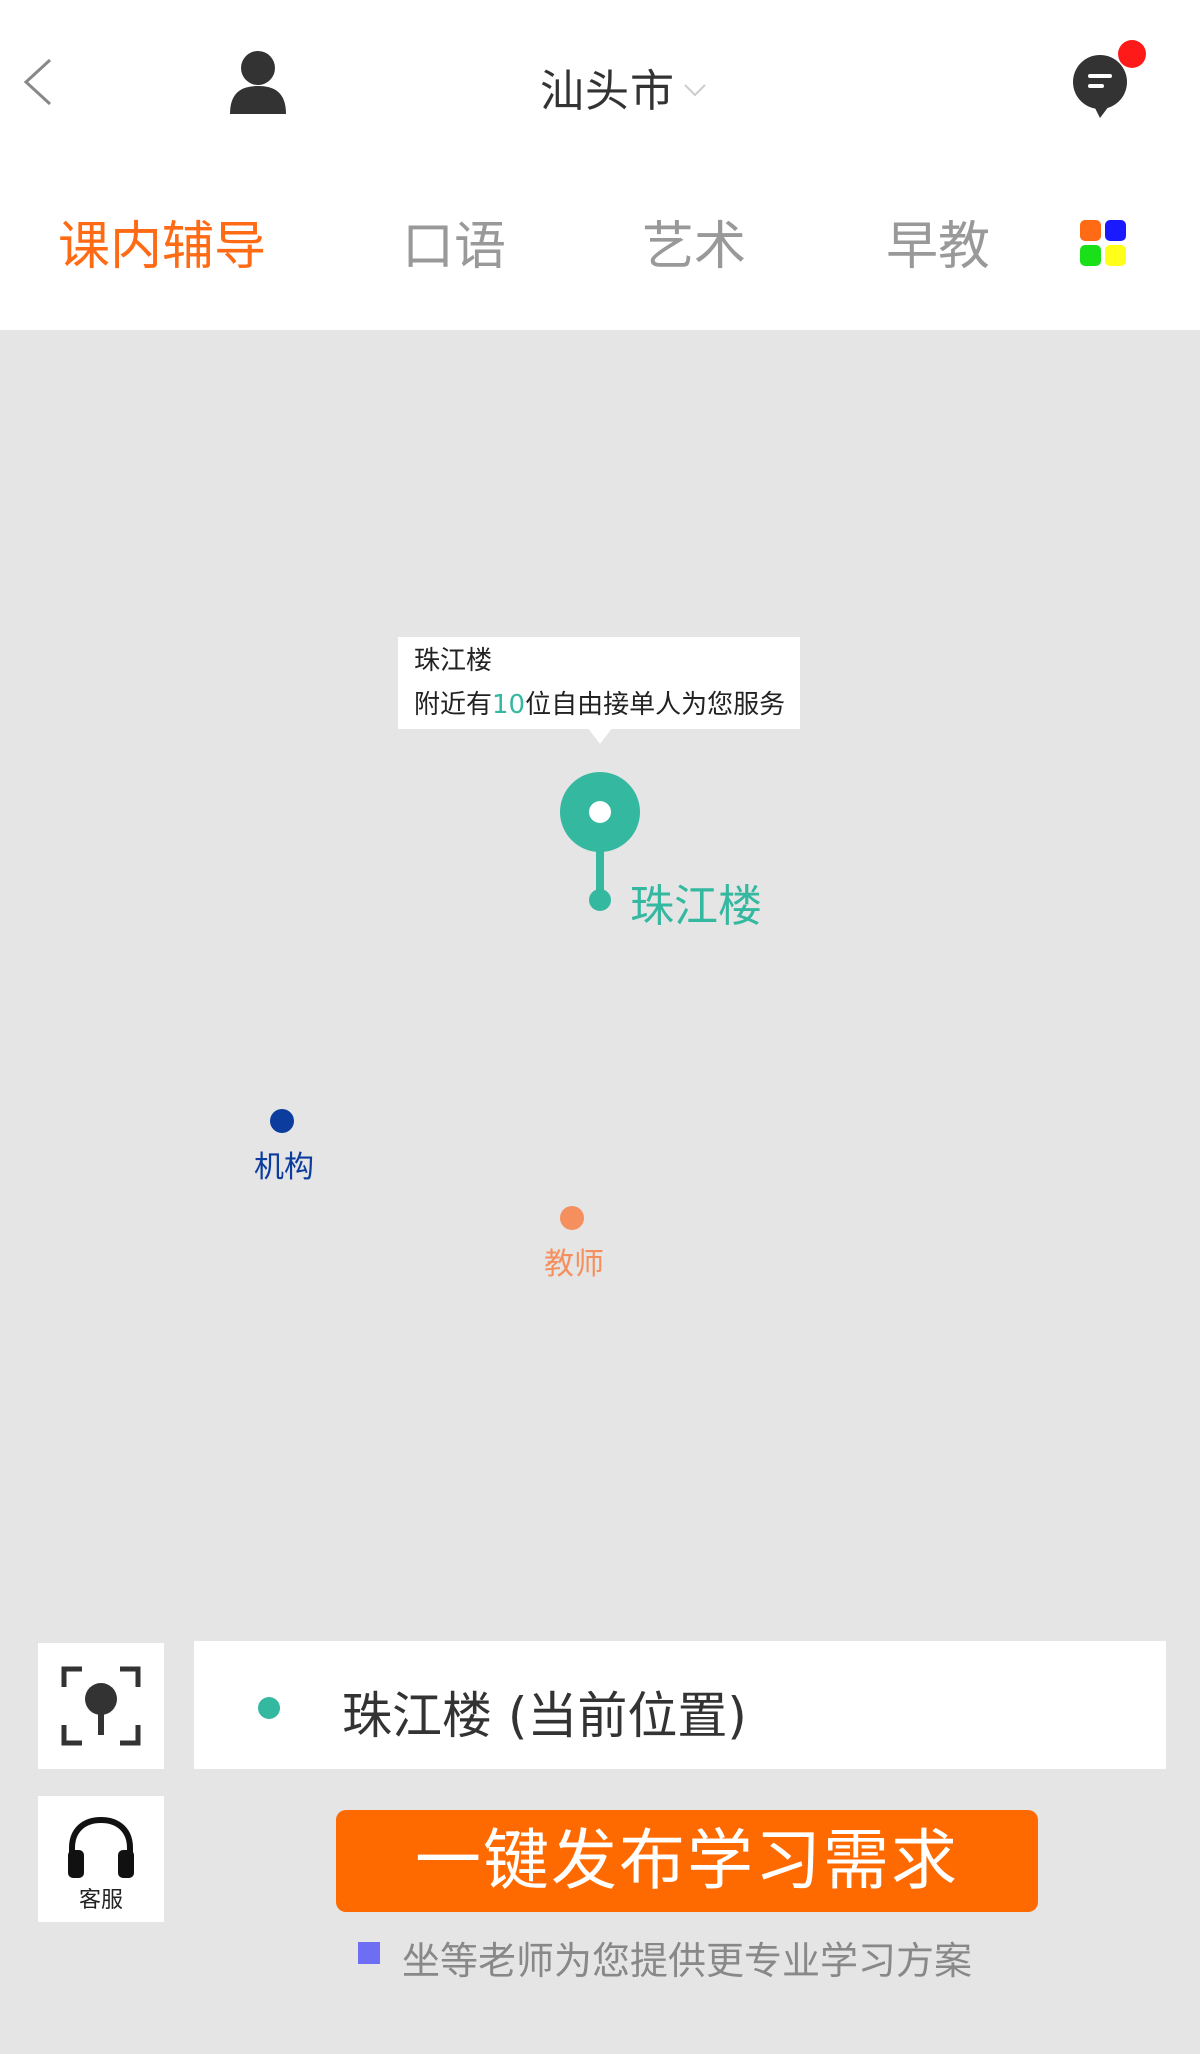 The width and height of the screenshot is (1200, 2054). What do you see at coordinates (600, 736) in the screenshot?
I see `info-window-pointer` at bounding box center [600, 736].